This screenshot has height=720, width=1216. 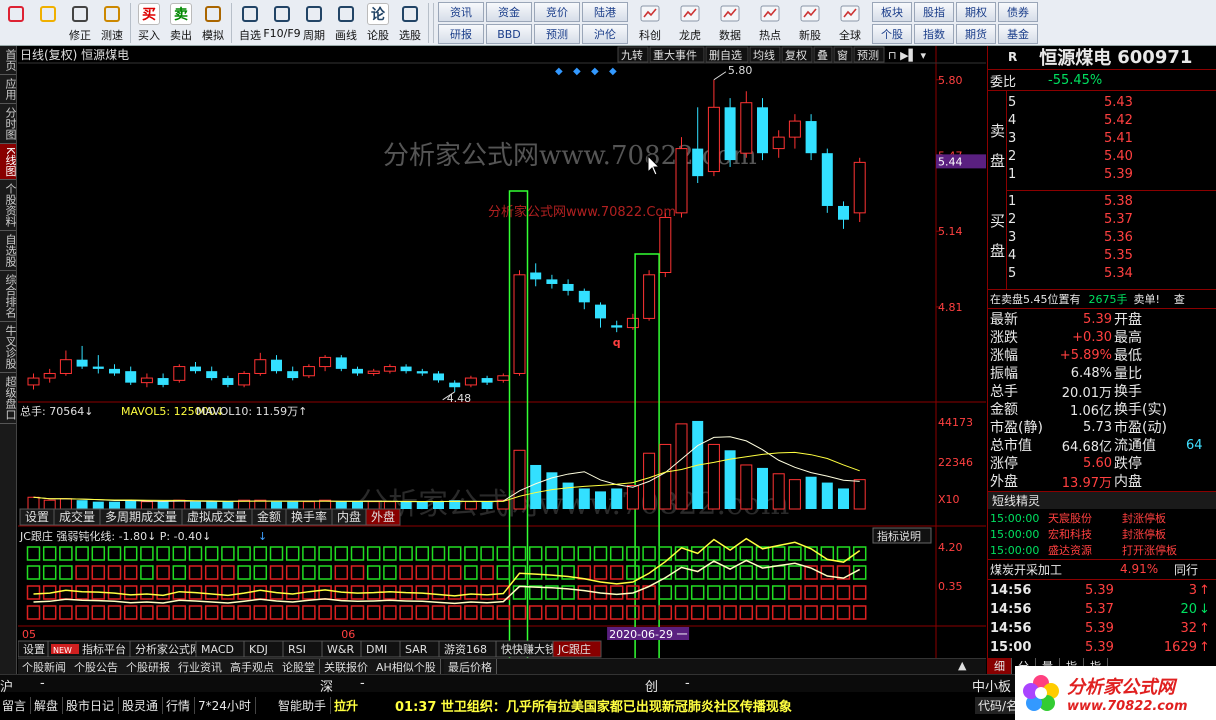 I want to click on left-tab-4: 个股资料, so click(x=8, y=206).